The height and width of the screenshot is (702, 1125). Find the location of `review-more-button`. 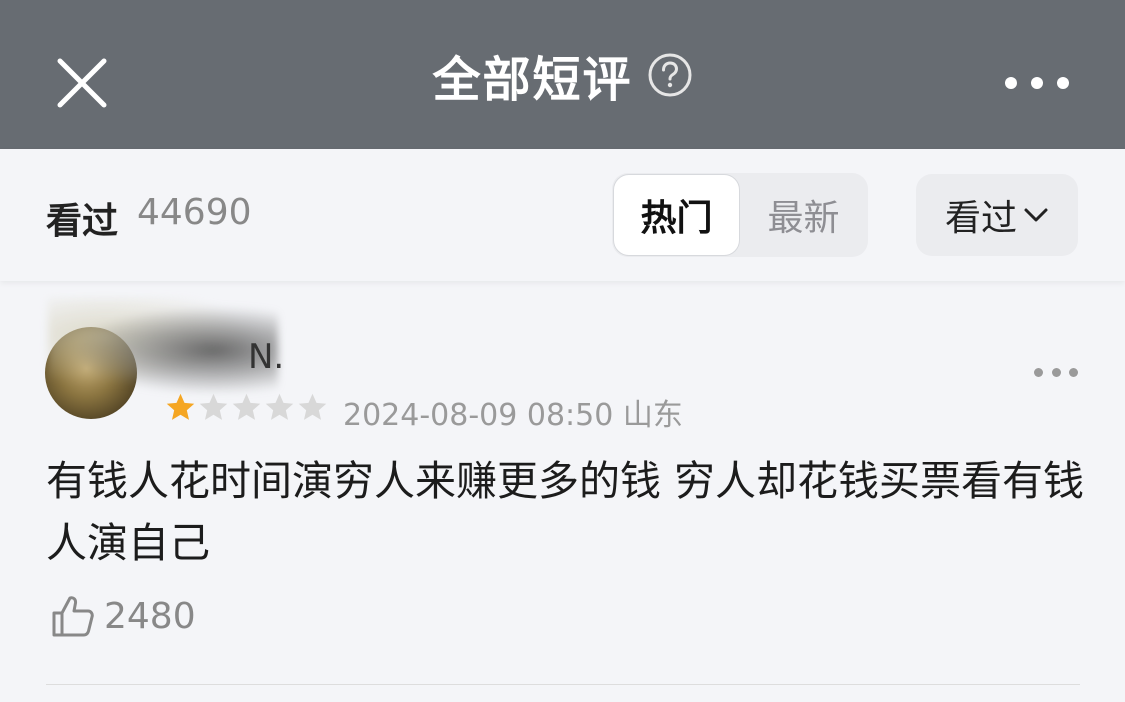

review-more-button is located at coordinates (1056, 372).